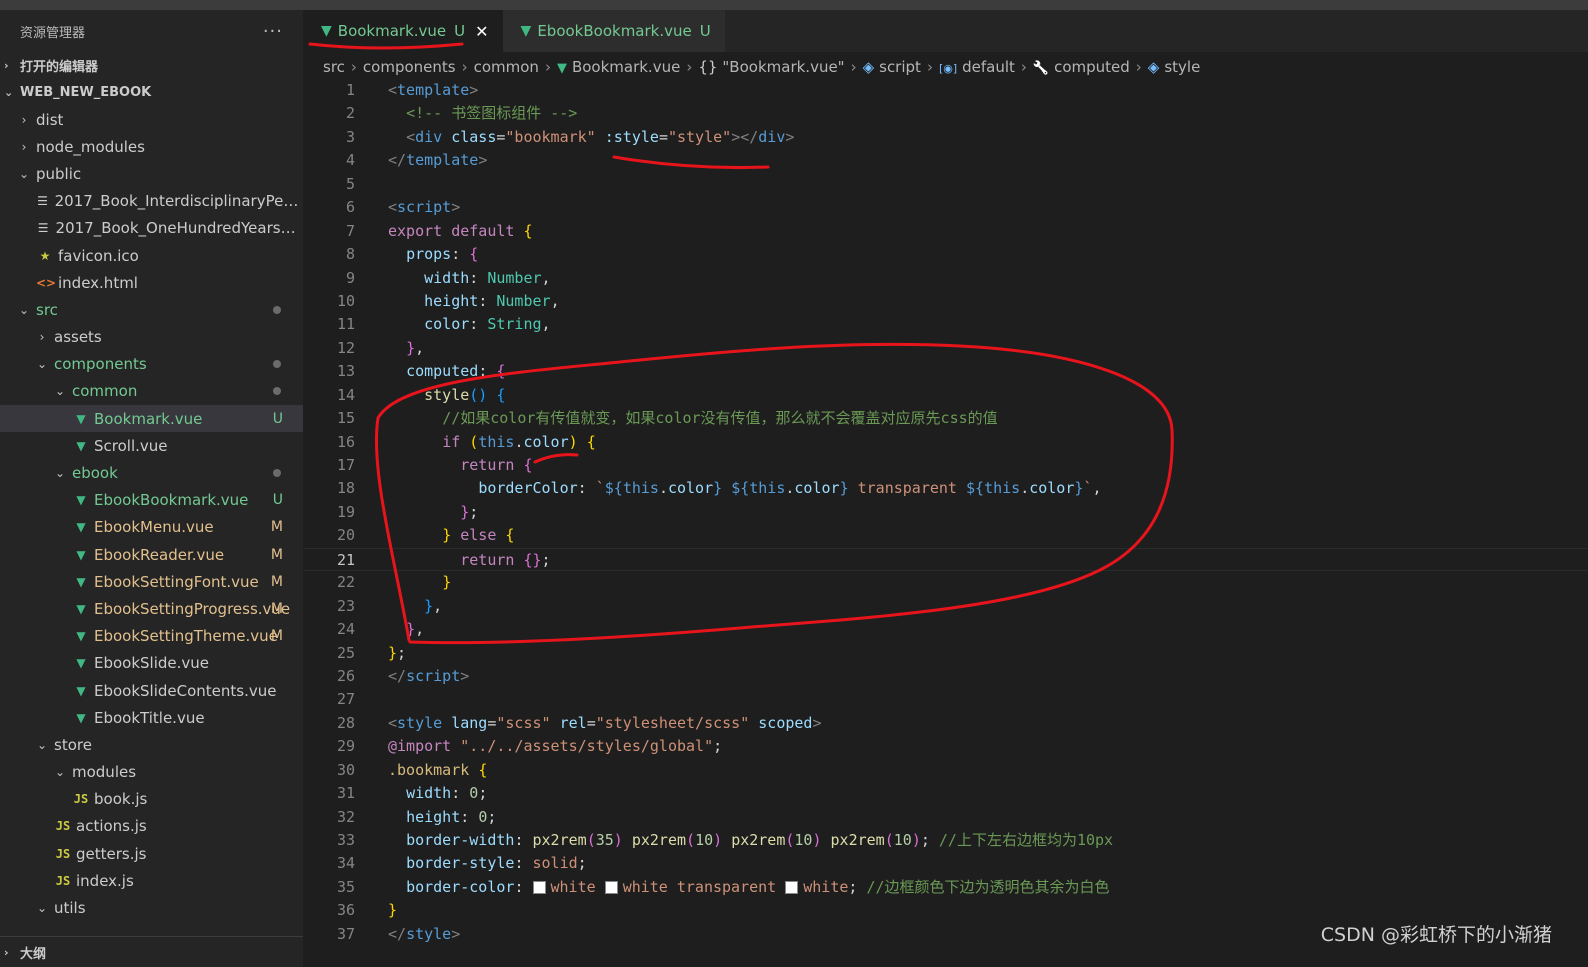 This screenshot has width=1588, height=967. I want to click on code-line: 32 height: 0;, so click(945, 817).